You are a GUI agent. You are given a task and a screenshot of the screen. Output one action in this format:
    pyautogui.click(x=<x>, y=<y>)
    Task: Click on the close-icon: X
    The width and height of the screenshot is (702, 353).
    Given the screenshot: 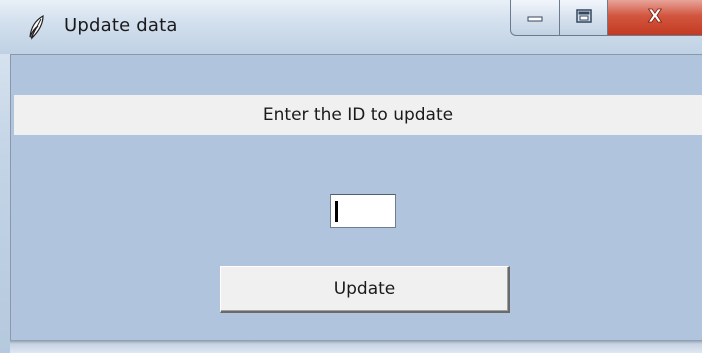 What is the action you would take?
    pyautogui.click(x=655, y=18)
    